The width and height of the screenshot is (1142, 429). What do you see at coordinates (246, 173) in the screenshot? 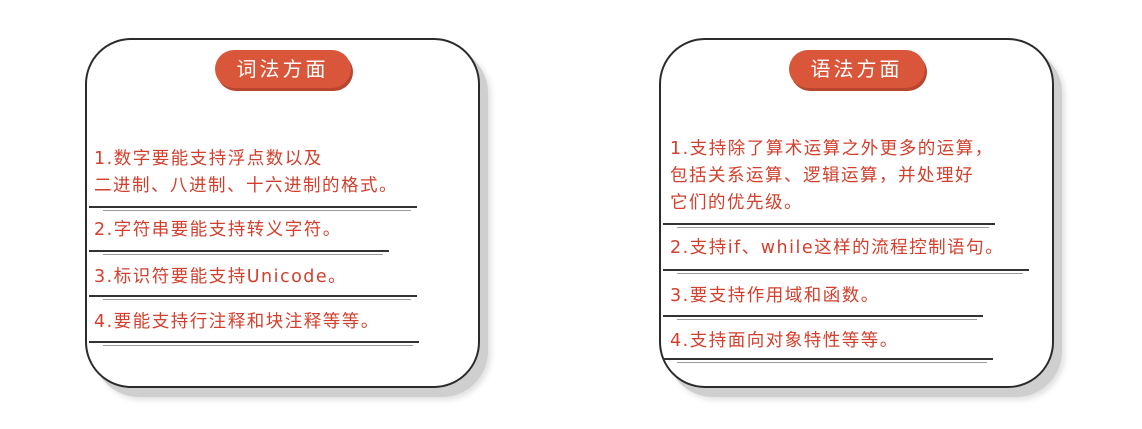
I see `list-item: 1.数字要能支持浮点数以及 二进制、八进制、十六进制的格式。` at bounding box center [246, 173].